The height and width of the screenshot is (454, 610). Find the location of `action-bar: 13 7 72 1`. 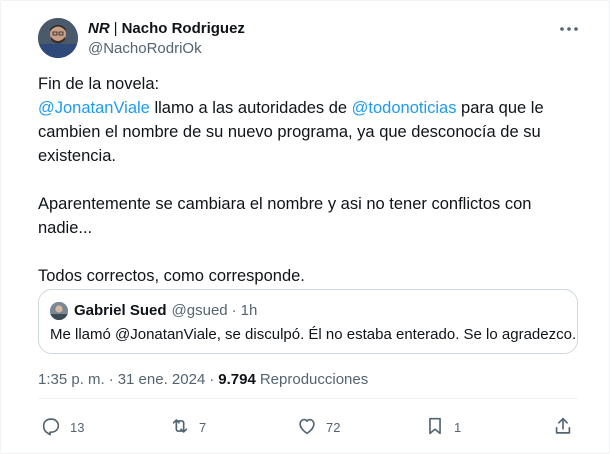

action-bar: 13 7 72 1 is located at coordinates (308, 427).